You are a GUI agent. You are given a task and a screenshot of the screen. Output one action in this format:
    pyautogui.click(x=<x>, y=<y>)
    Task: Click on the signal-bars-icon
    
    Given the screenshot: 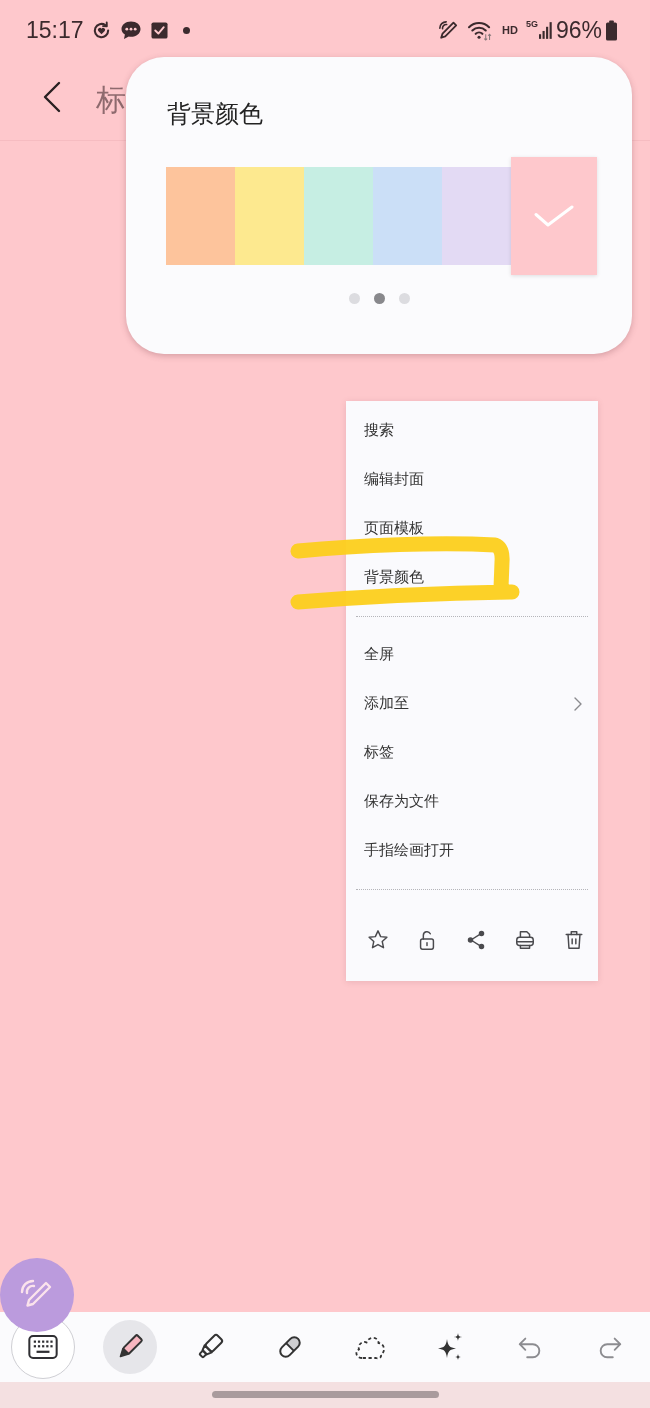 What is the action you would take?
    pyautogui.click(x=545, y=30)
    